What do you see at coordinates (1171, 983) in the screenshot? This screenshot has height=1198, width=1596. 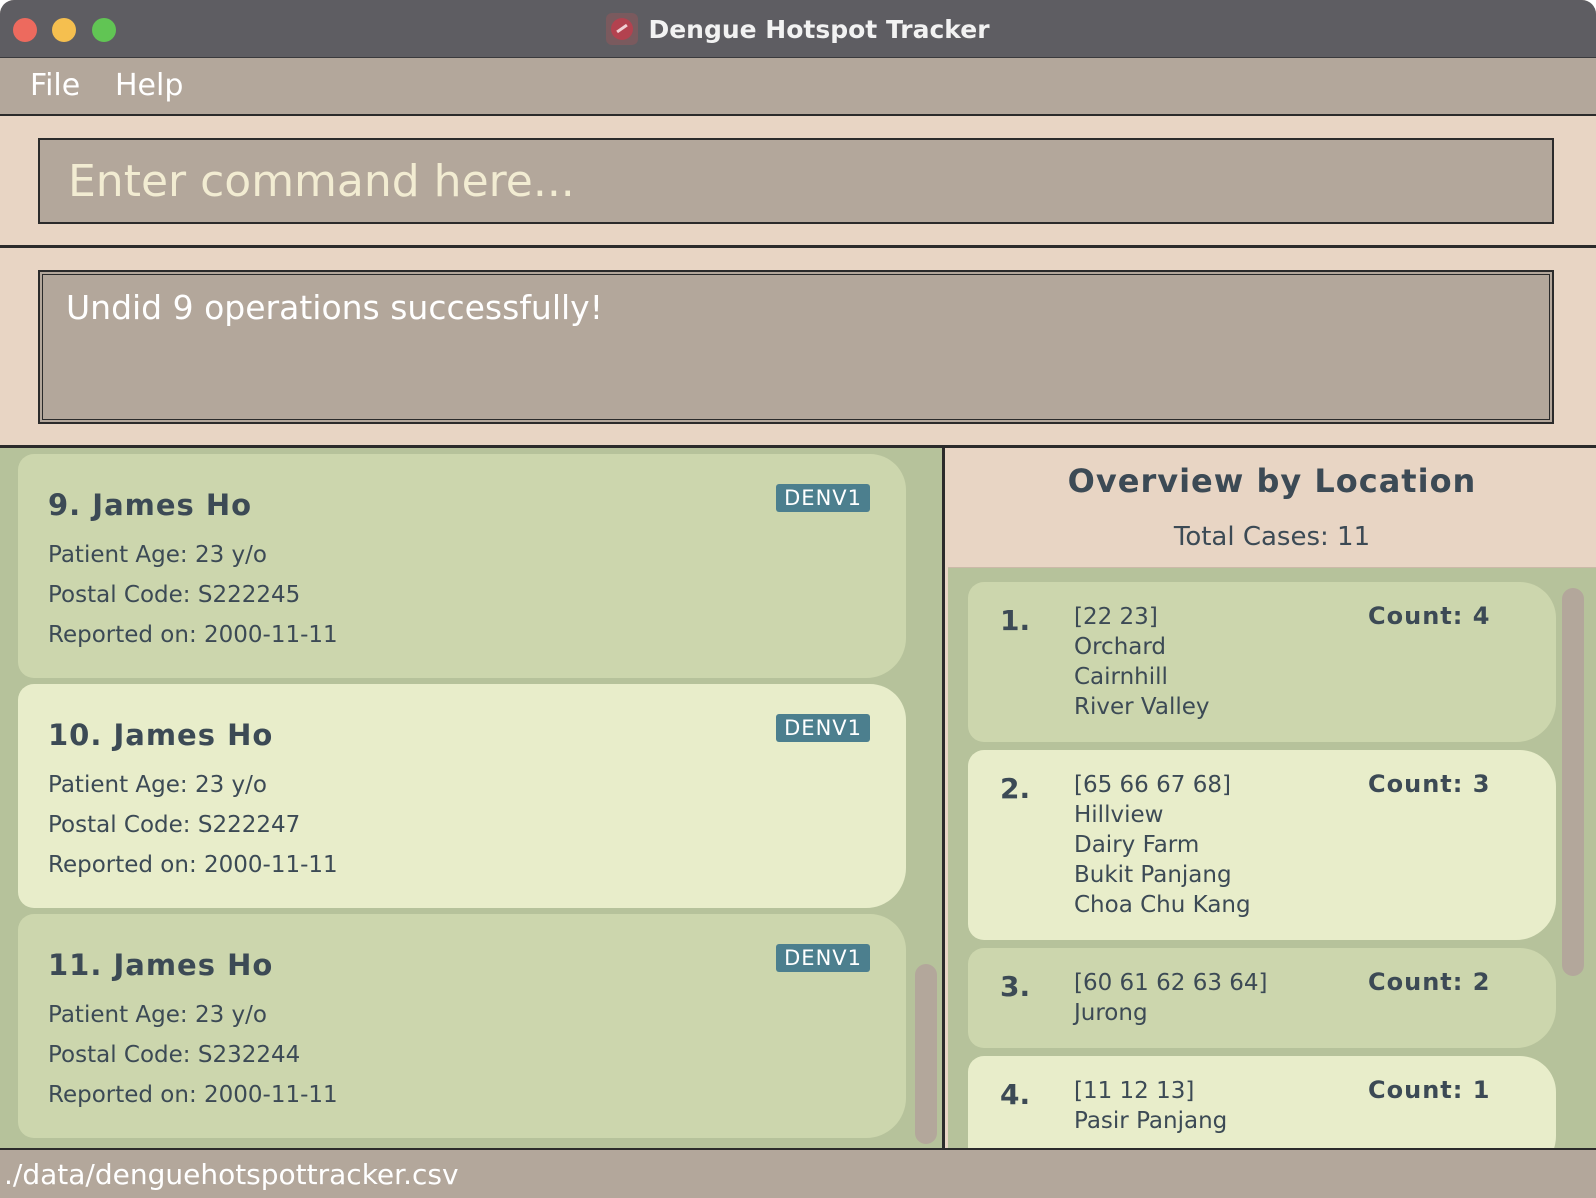 I see `location-postal-code: [60 61 62 63 64]` at bounding box center [1171, 983].